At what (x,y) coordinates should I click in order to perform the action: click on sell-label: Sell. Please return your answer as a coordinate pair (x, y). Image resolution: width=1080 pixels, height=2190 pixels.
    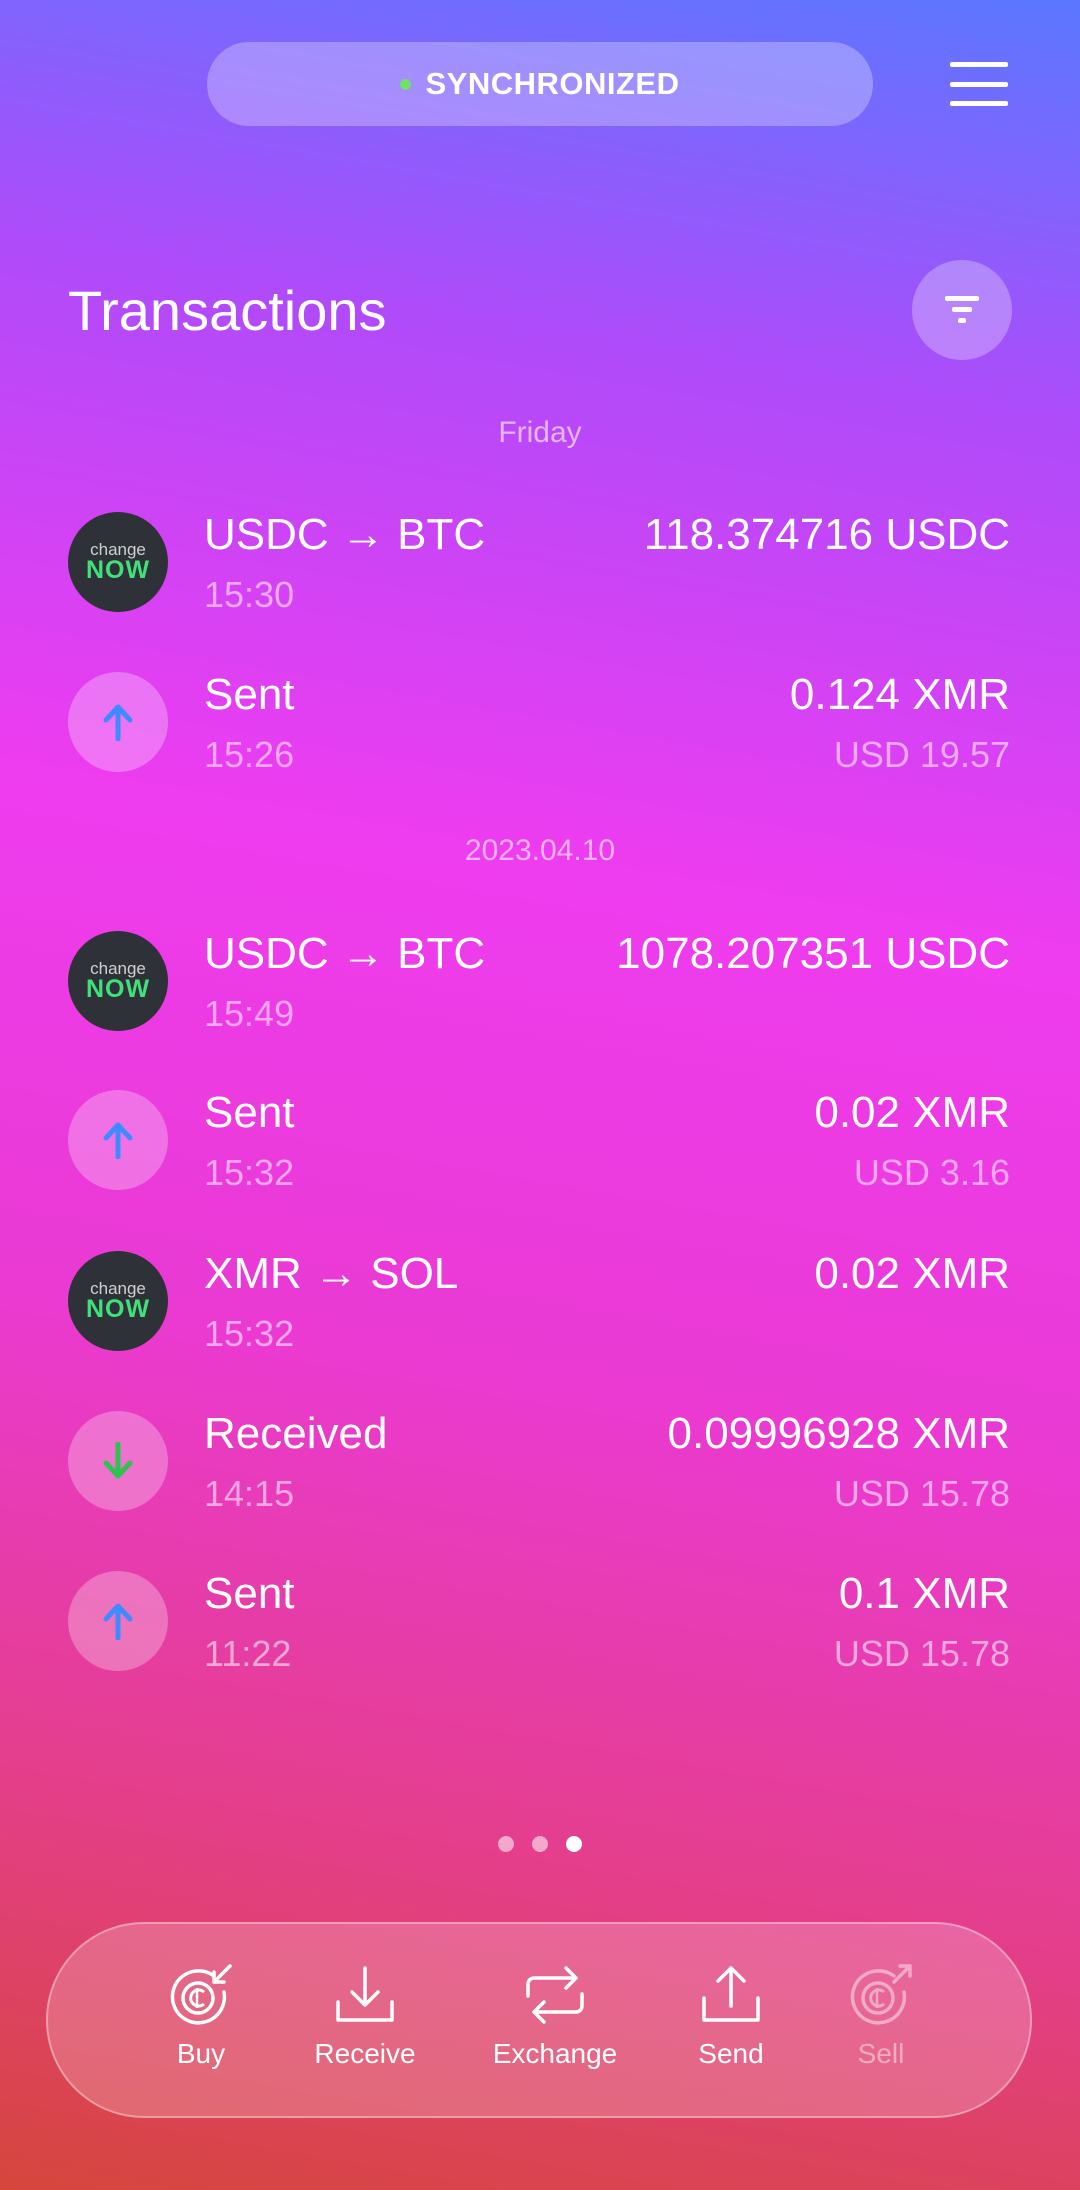
    Looking at the image, I should click on (881, 2053).